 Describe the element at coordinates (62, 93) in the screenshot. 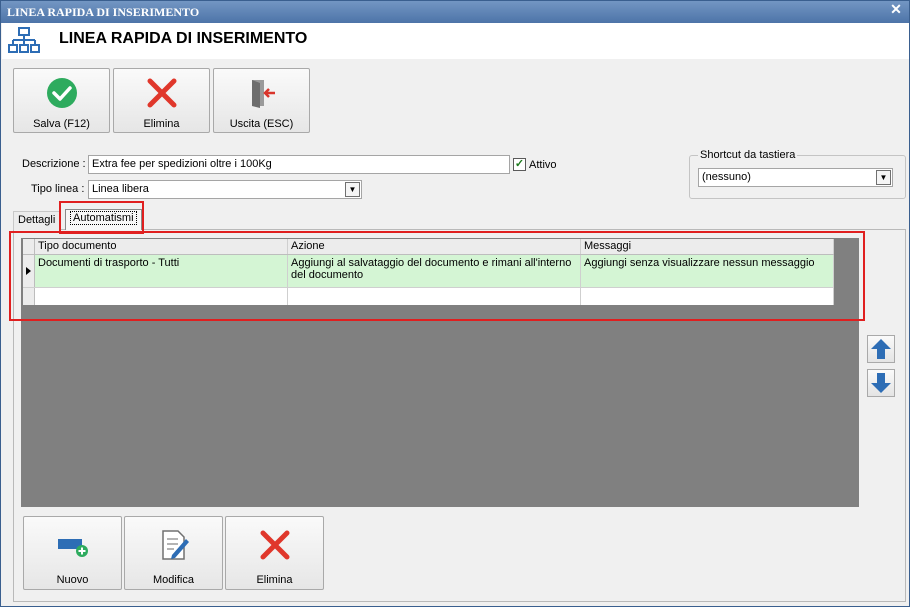

I see `check-circle-icon` at that location.